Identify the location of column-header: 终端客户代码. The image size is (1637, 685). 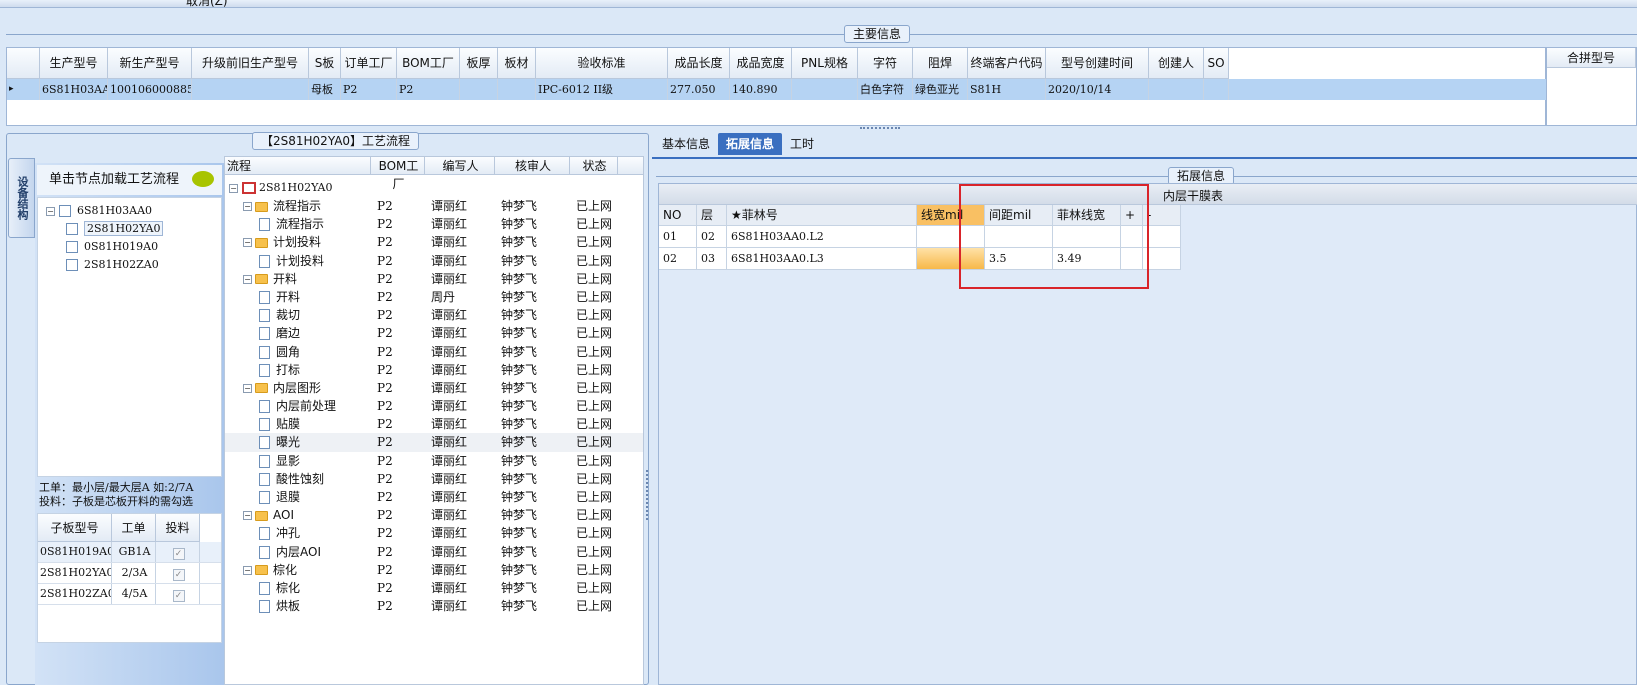
(1007, 63).